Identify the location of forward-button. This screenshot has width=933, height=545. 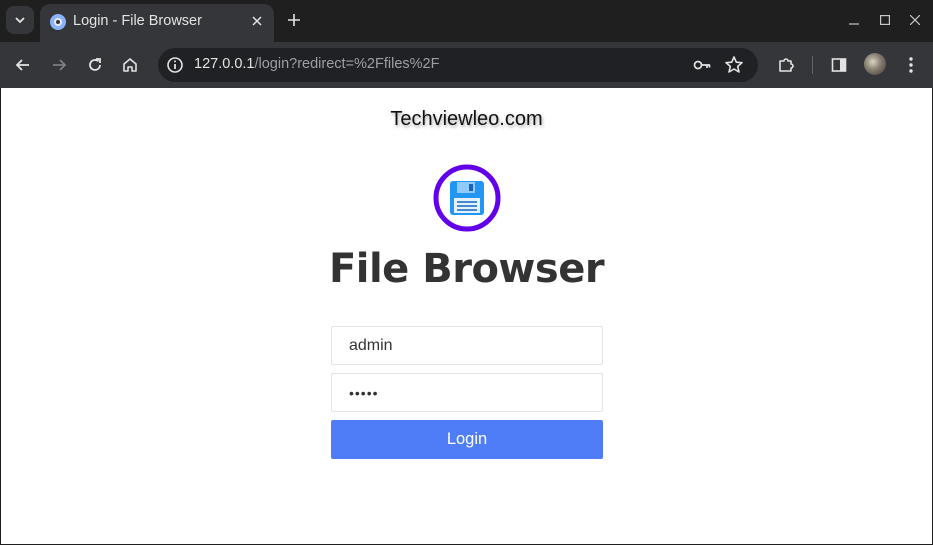
(59, 65).